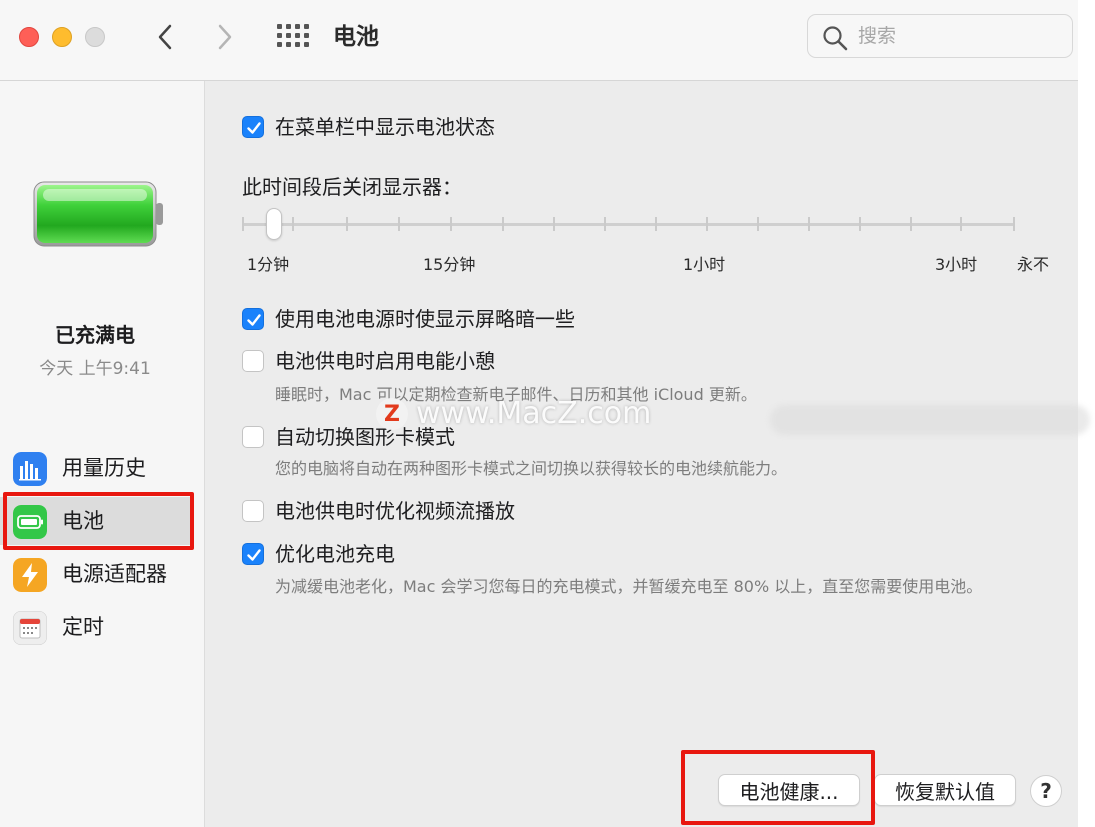  What do you see at coordinates (385, 361) in the screenshot?
I see `power-nap-label: 电池供电时启用电能小憩` at bounding box center [385, 361].